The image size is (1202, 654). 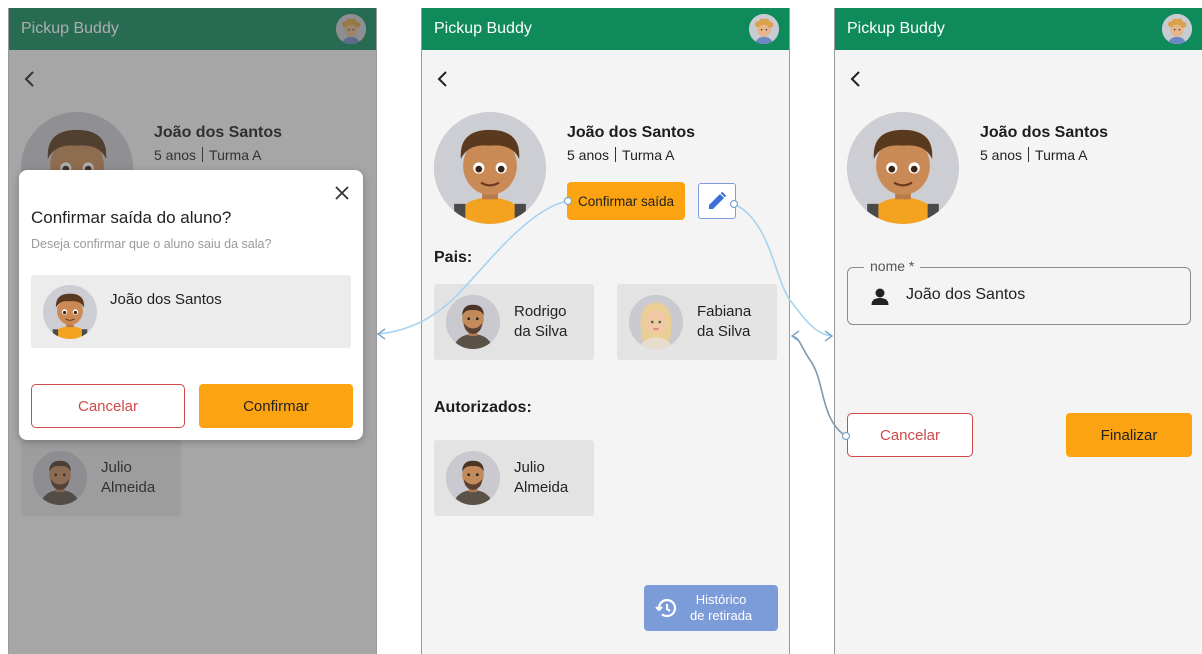 I want to click on history-icon, so click(x=666, y=608).